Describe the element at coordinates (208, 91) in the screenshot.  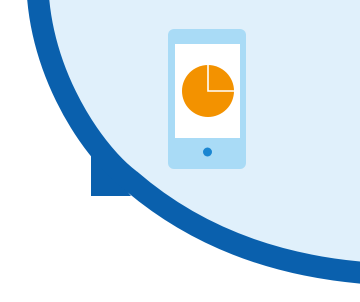
I see `pie-chart-icon` at that location.